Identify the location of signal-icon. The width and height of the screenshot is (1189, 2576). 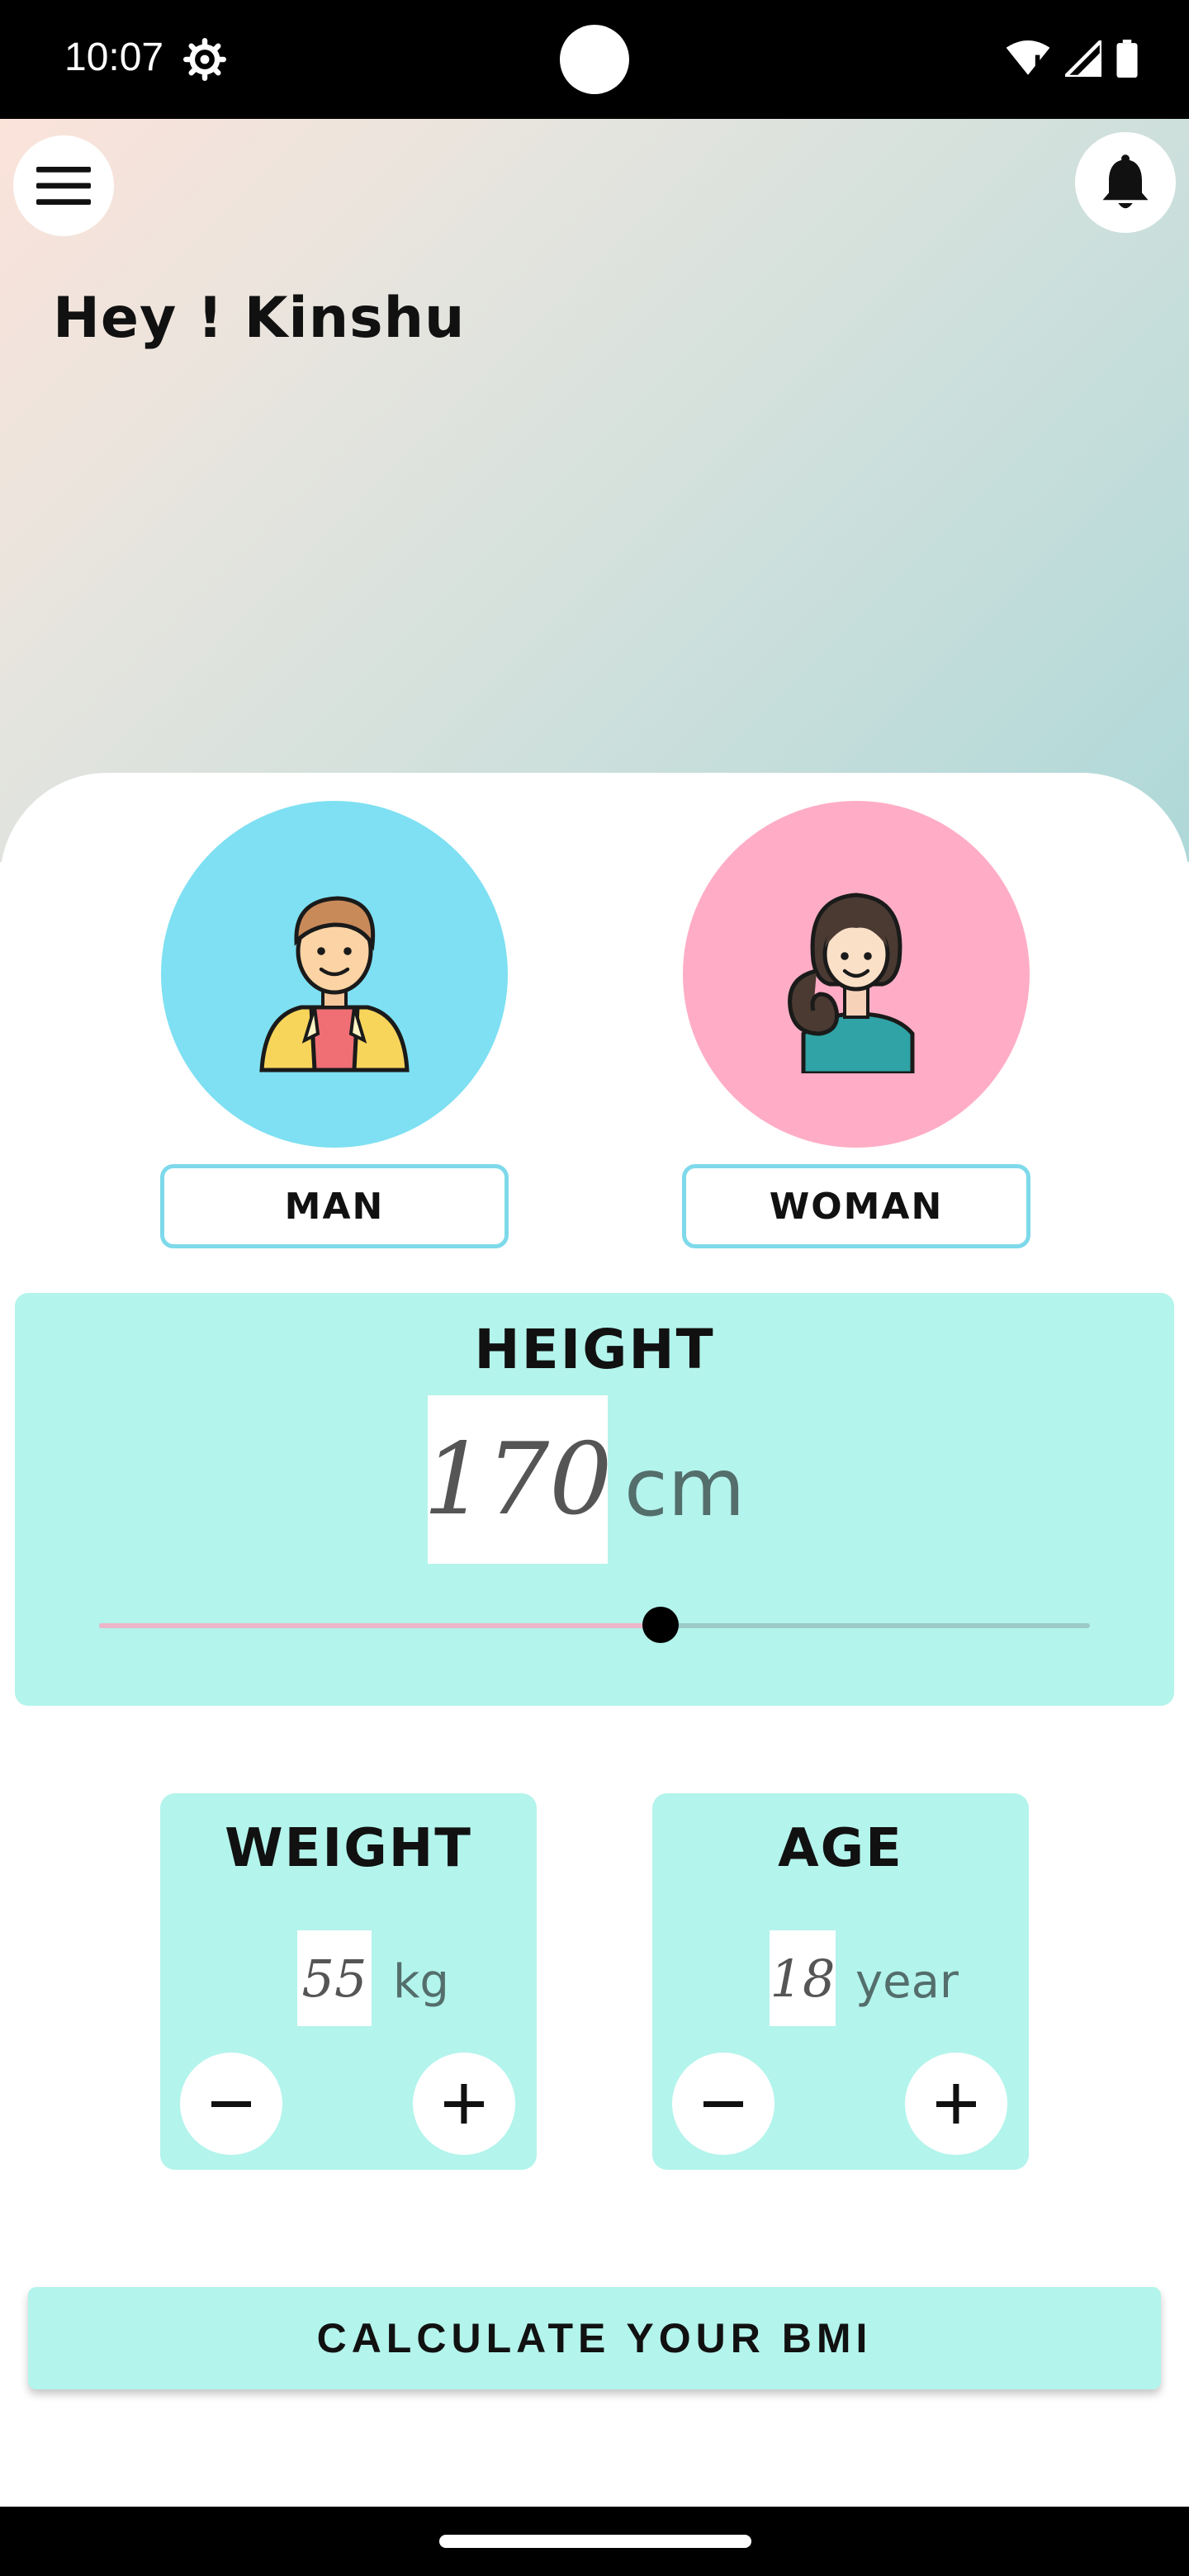
(1083, 58).